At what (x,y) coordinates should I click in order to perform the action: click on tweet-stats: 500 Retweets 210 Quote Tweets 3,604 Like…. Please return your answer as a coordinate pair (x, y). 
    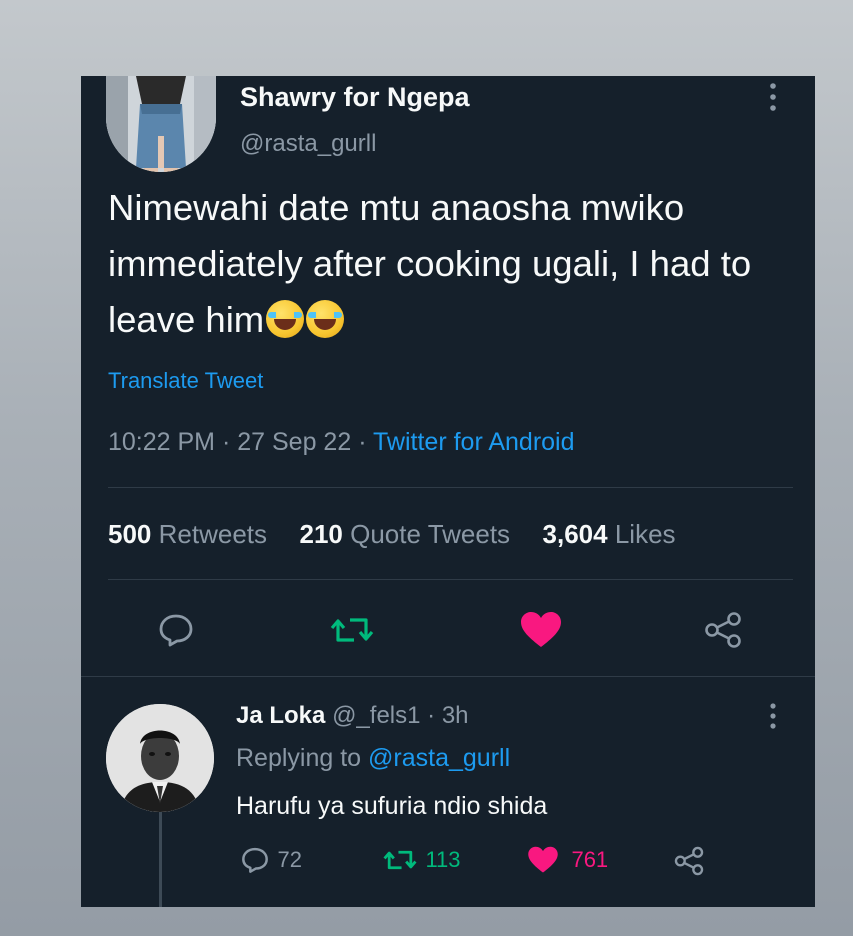
    Looking at the image, I should click on (392, 534).